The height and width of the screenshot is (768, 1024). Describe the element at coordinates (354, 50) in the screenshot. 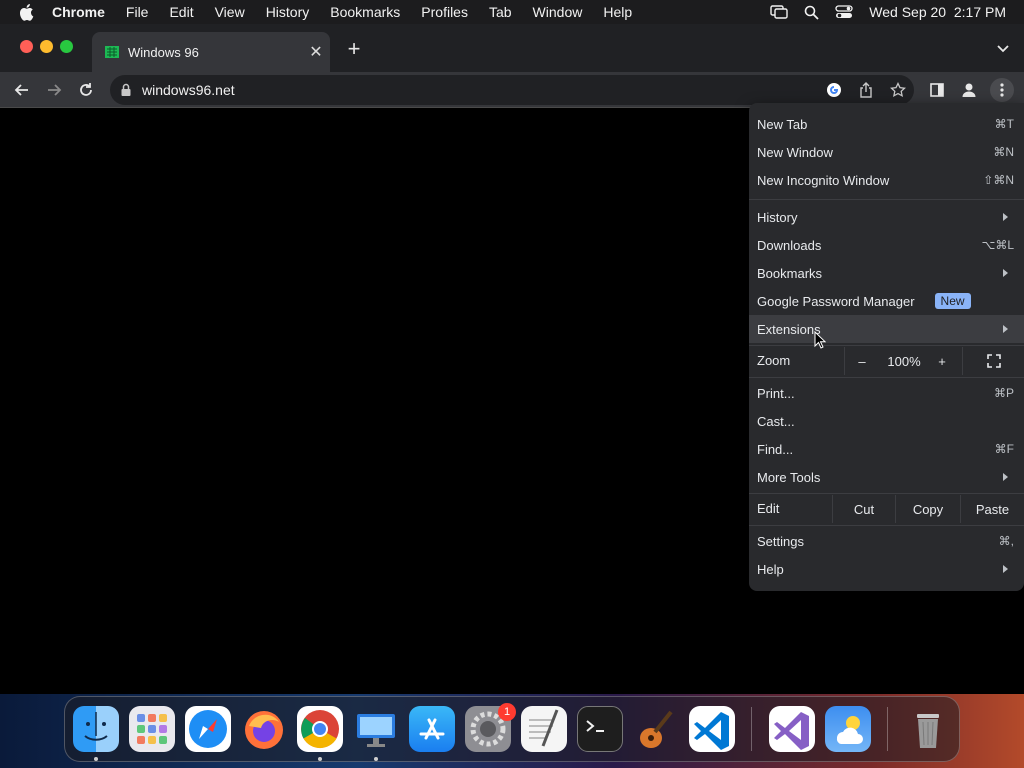

I see `new-tab-button: +` at that location.